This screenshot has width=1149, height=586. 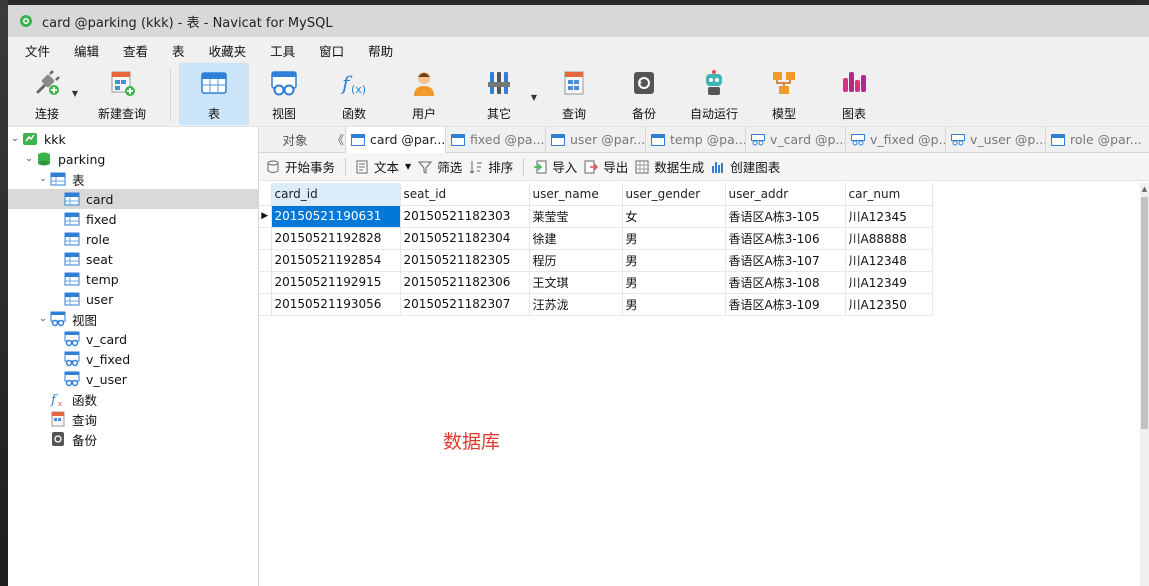 What do you see at coordinates (576, 238) in the screenshot?
I see `table-cell: 徐建` at bounding box center [576, 238].